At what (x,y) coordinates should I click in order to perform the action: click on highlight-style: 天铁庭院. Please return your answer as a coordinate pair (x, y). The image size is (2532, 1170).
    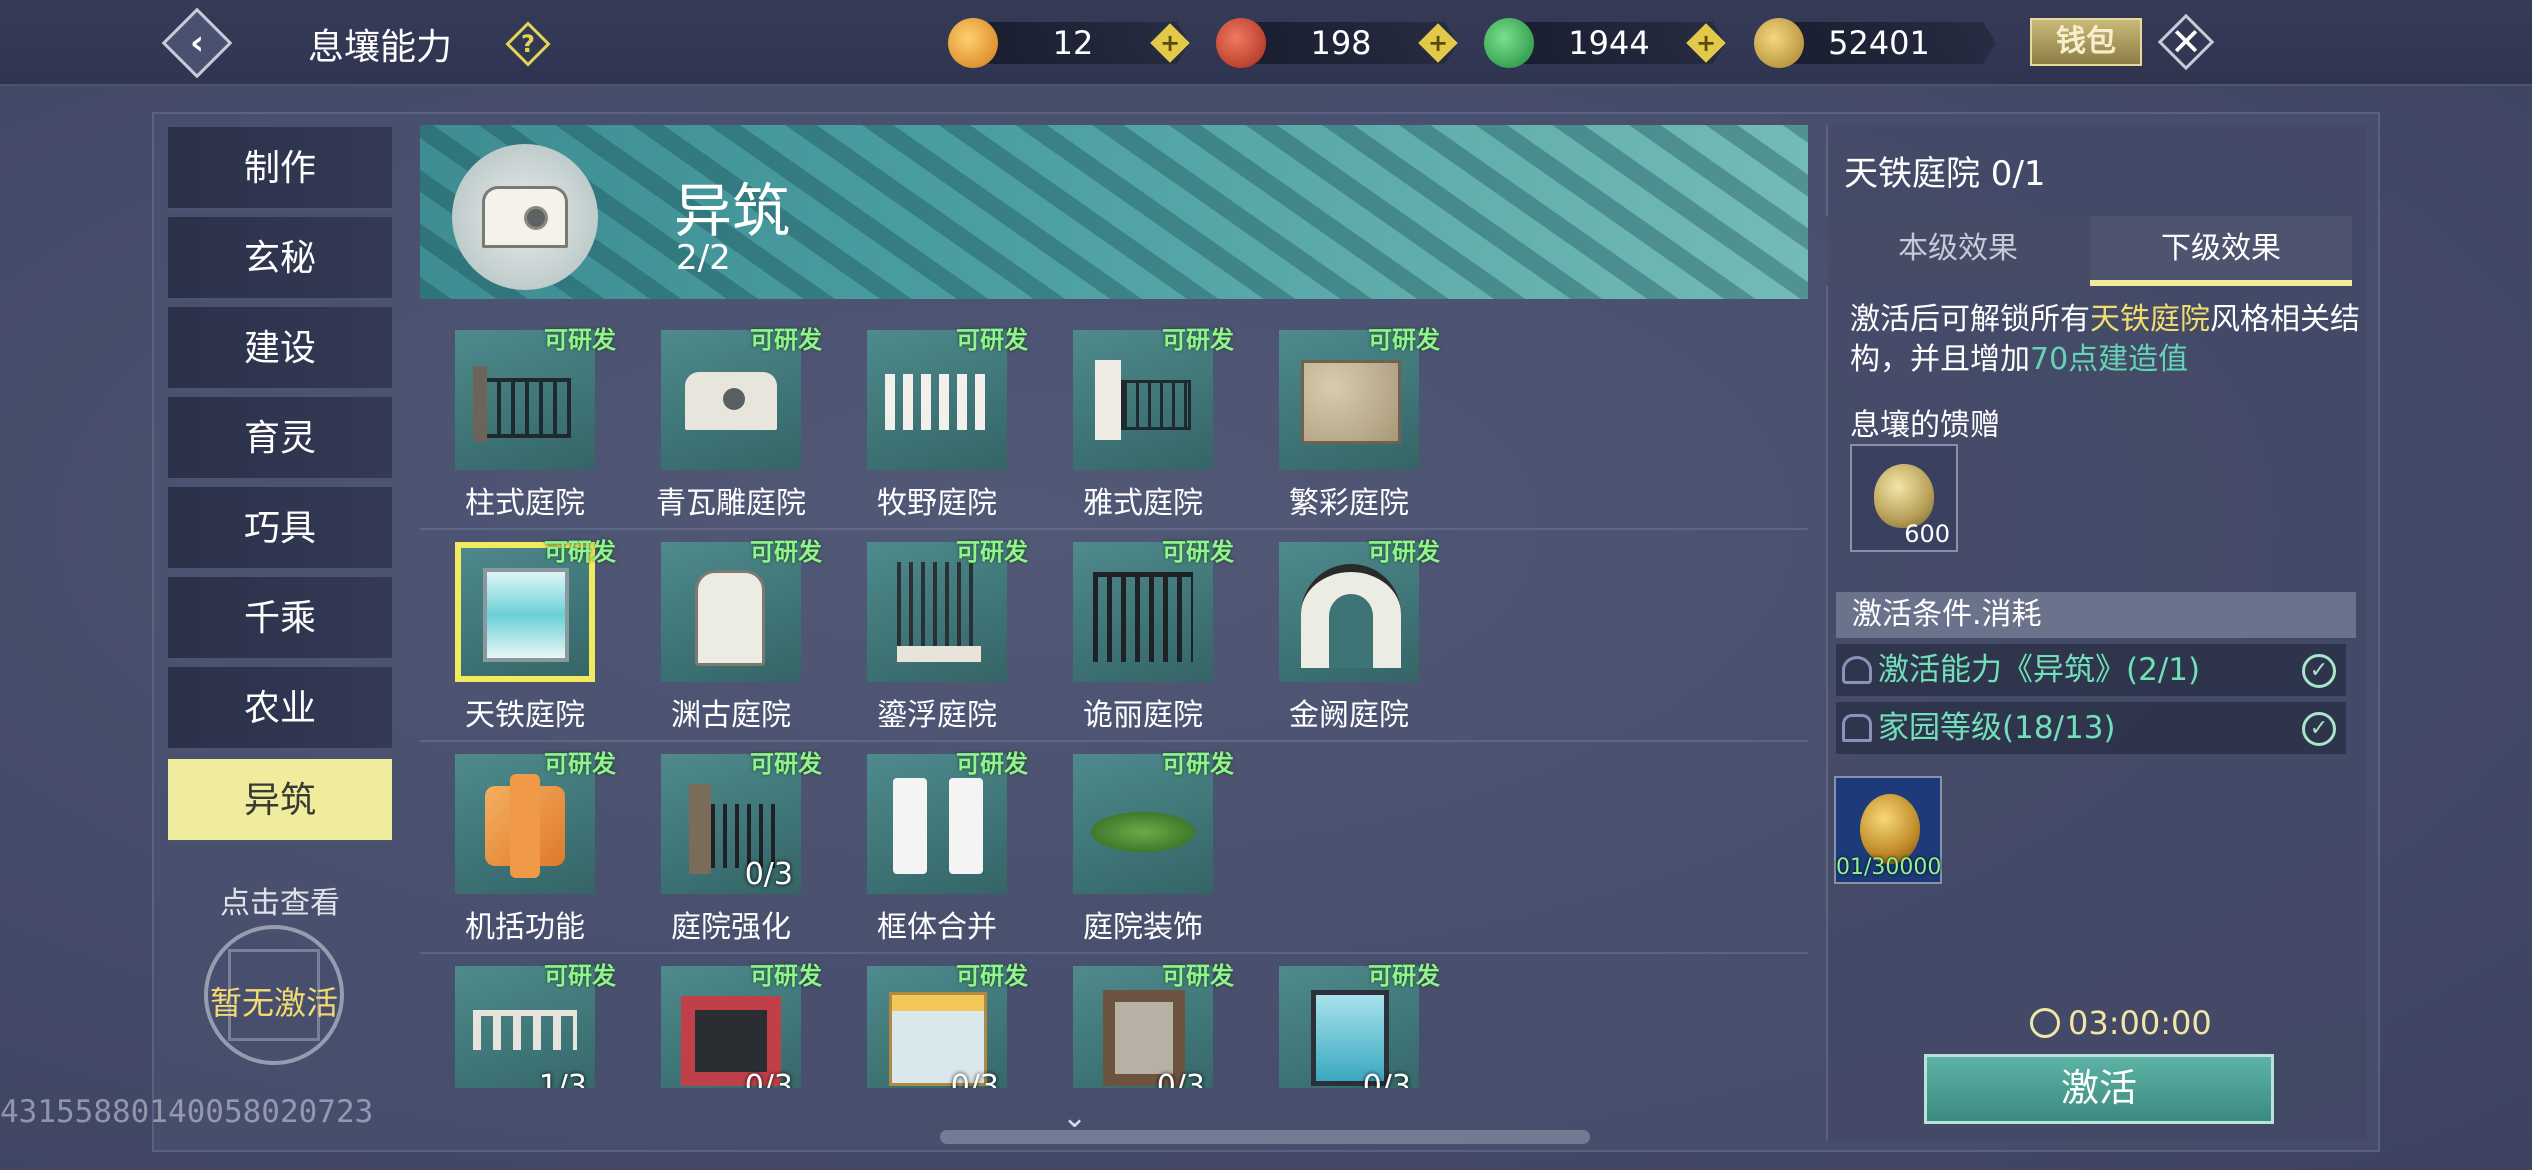
    Looking at the image, I should click on (2150, 319).